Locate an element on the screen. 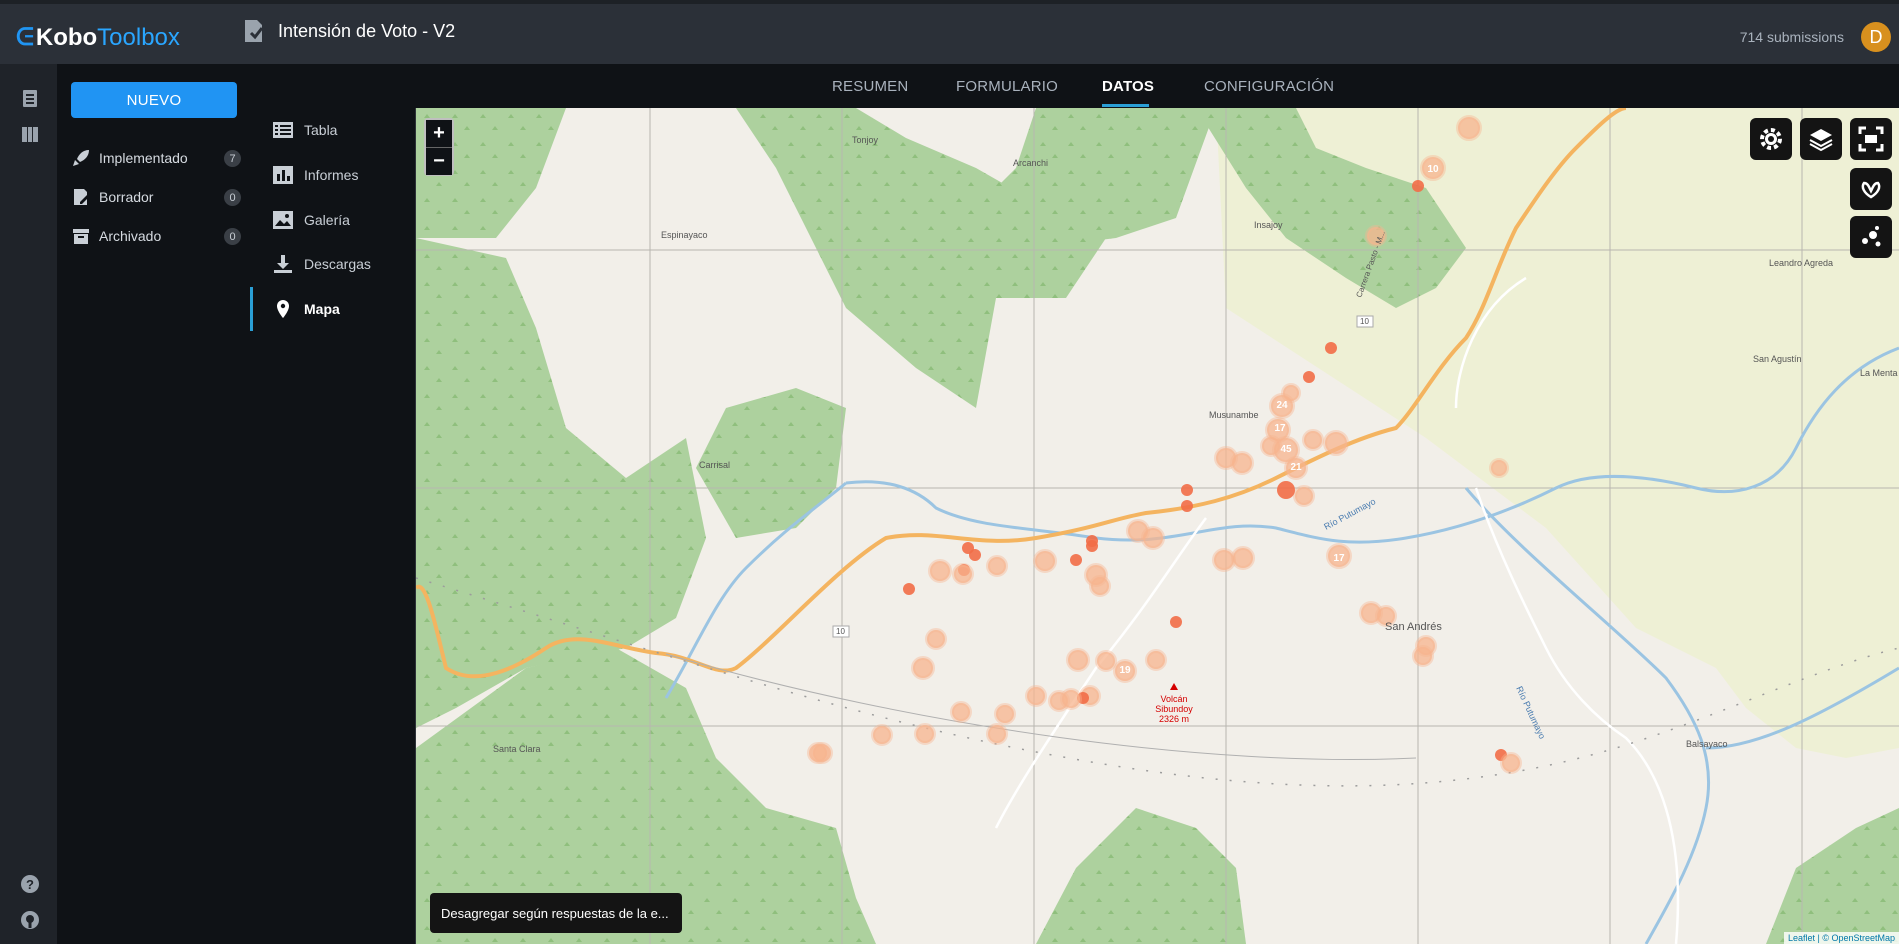  app-logo: ᕮ Kobo Toolbox is located at coordinates (98, 38).